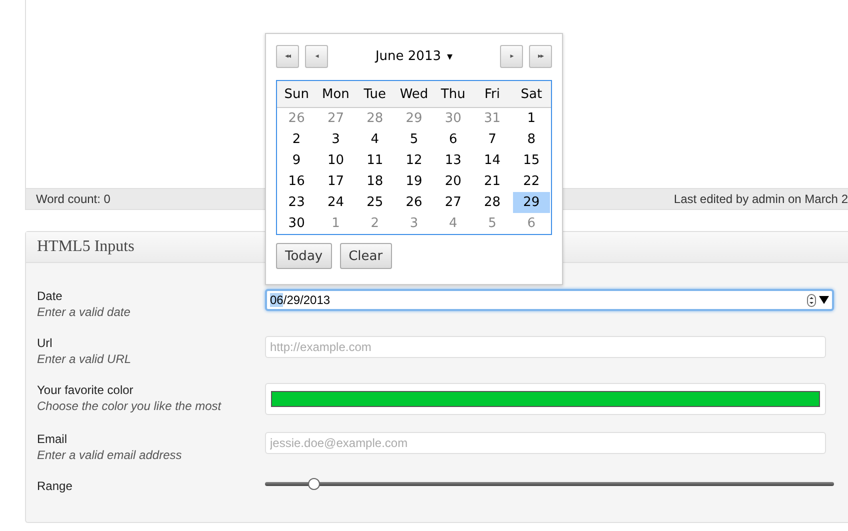 This screenshot has height=531, width=848. I want to click on word-count: Word count: 0, so click(73, 199).